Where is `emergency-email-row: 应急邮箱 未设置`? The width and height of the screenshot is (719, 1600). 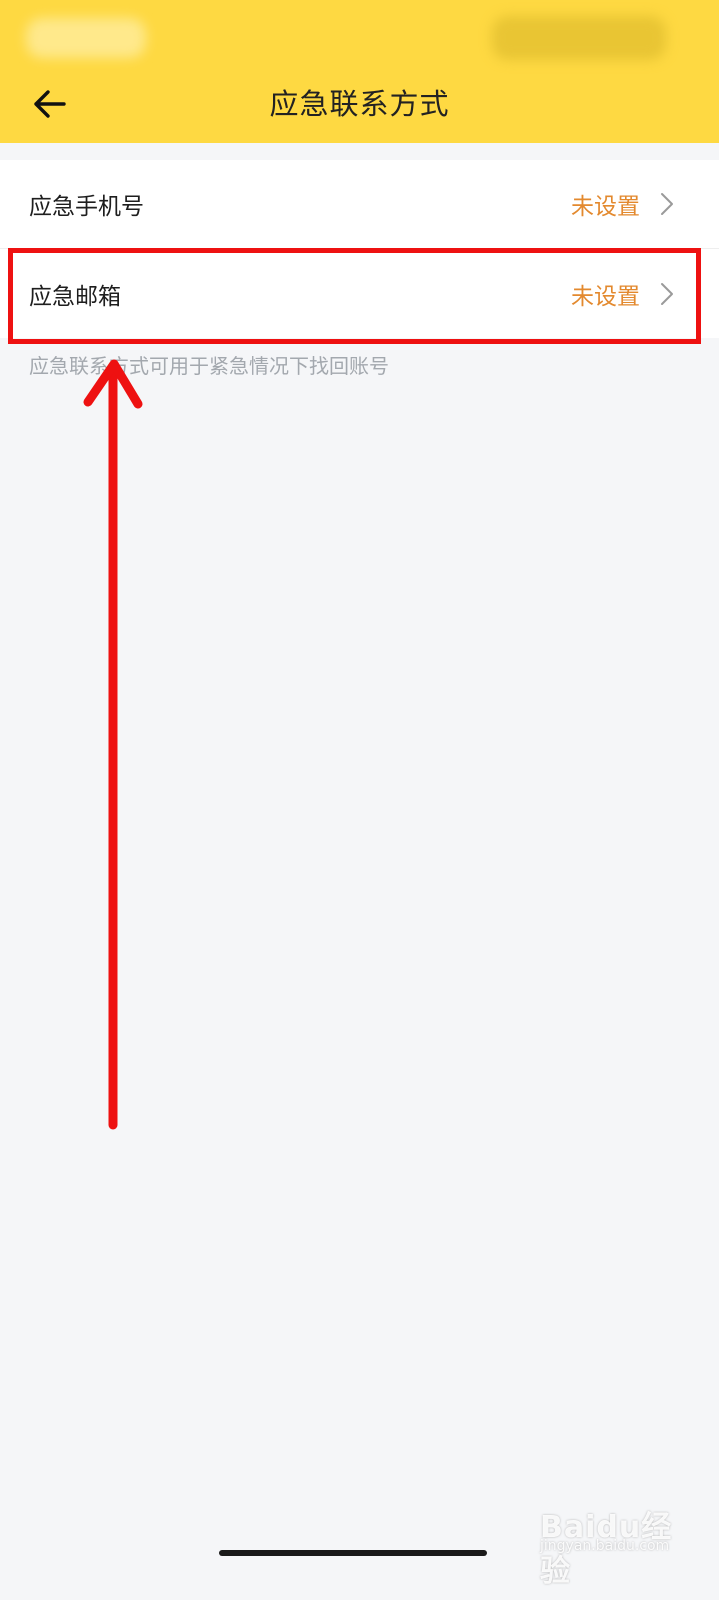 emergency-email-row: 应急邮箱 未设置 is located at coordinates (359, 294).